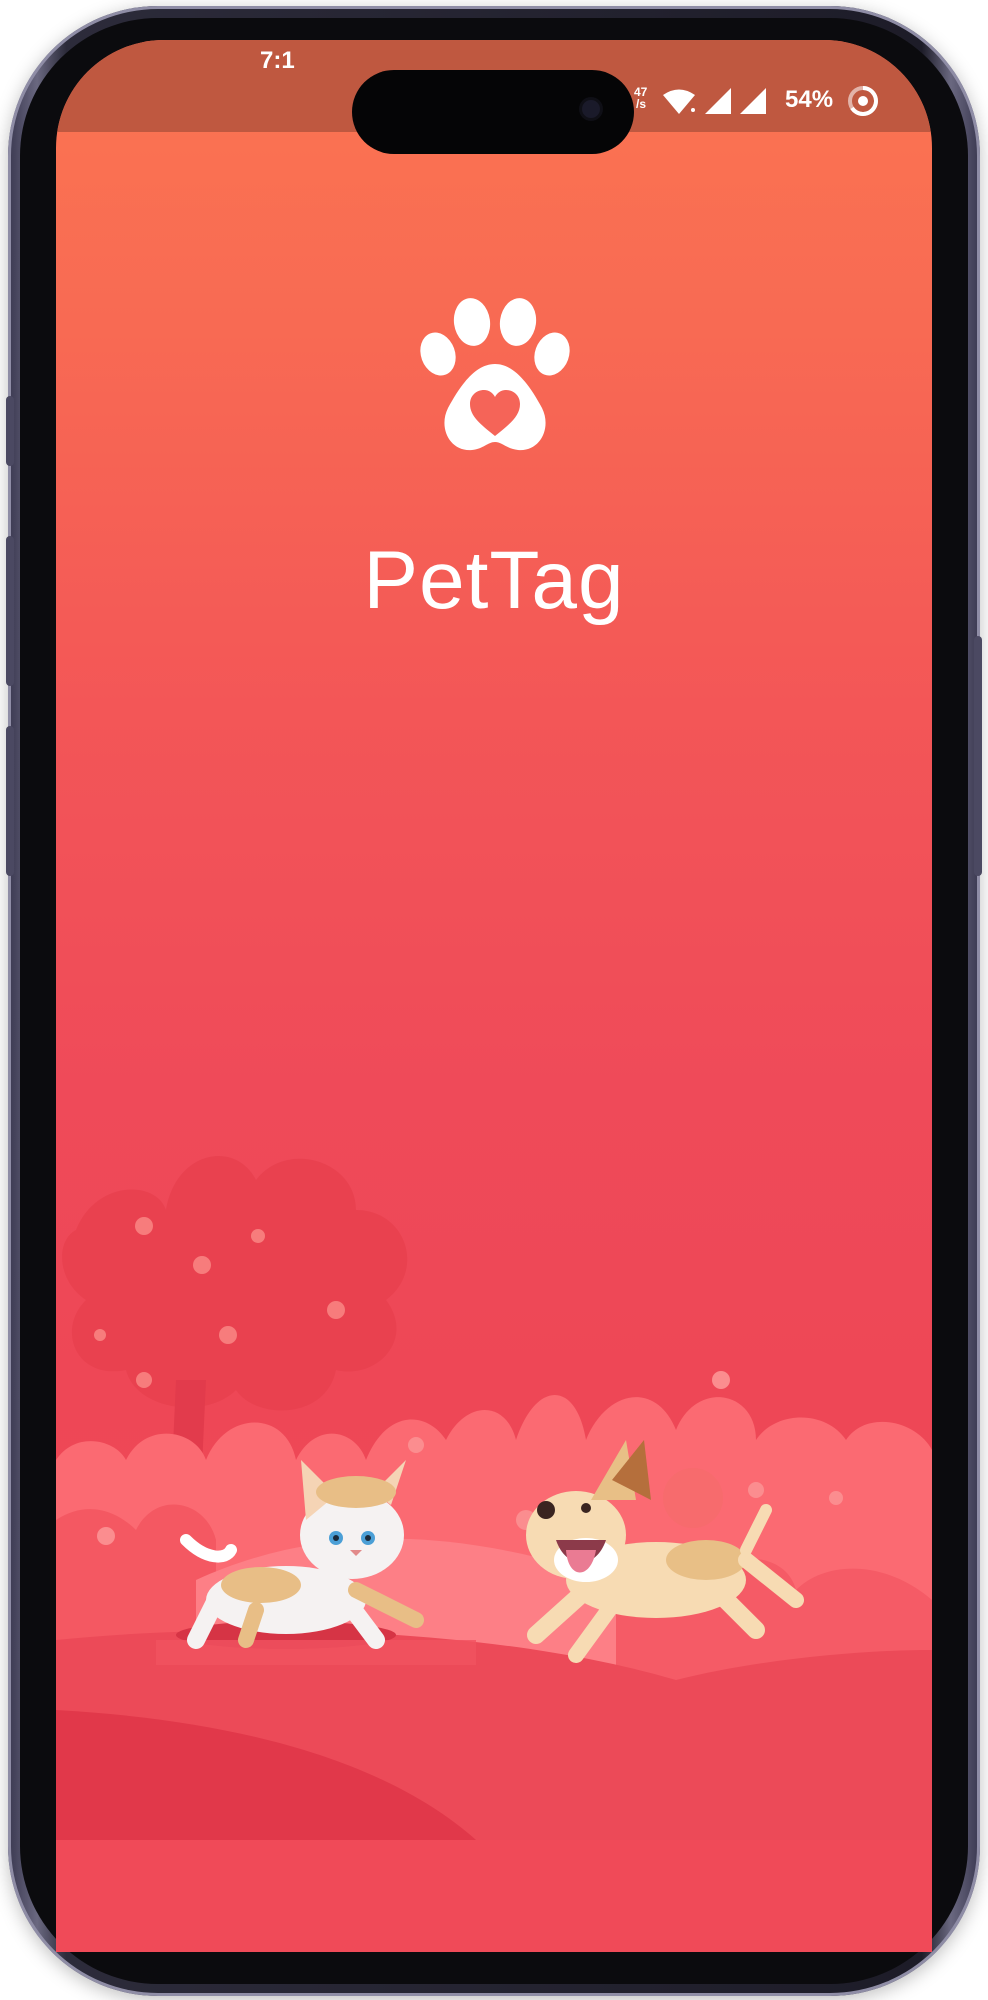 The width and height of the screenshot is (988, 2000). I want to click on ground-front, so click(494, 1896).